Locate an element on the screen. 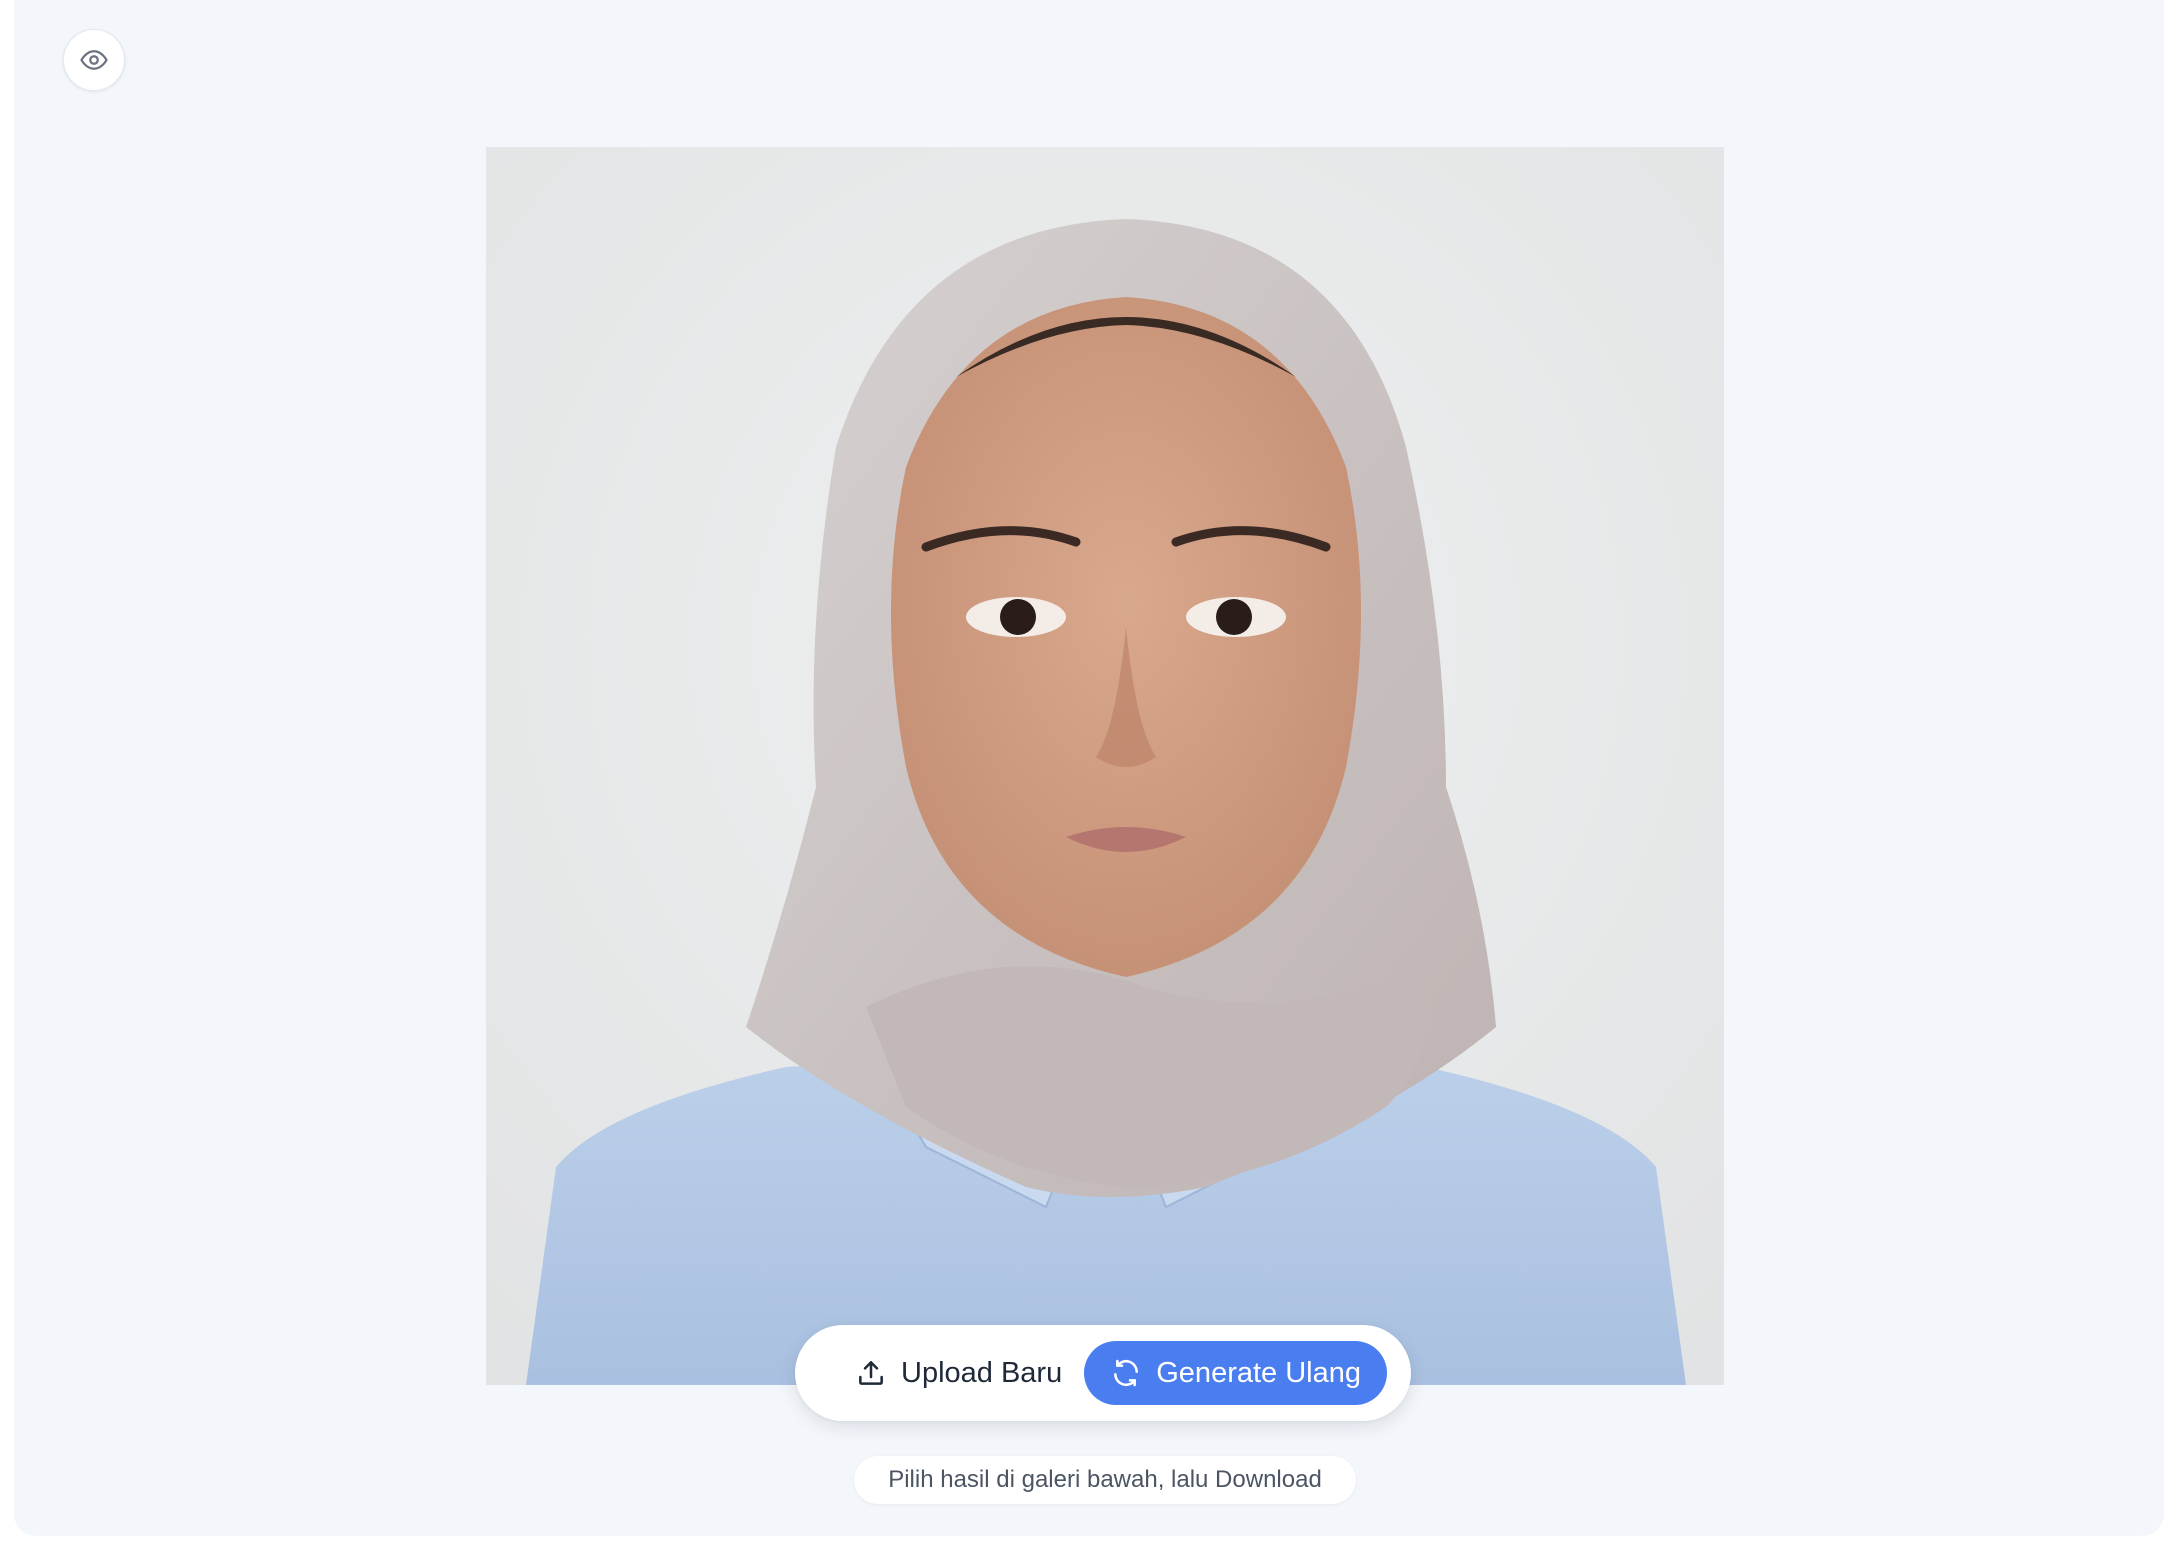 The width and height of the screenshot is (2180, 1550). preview-toggle-button is located at coordinates (94, 60).